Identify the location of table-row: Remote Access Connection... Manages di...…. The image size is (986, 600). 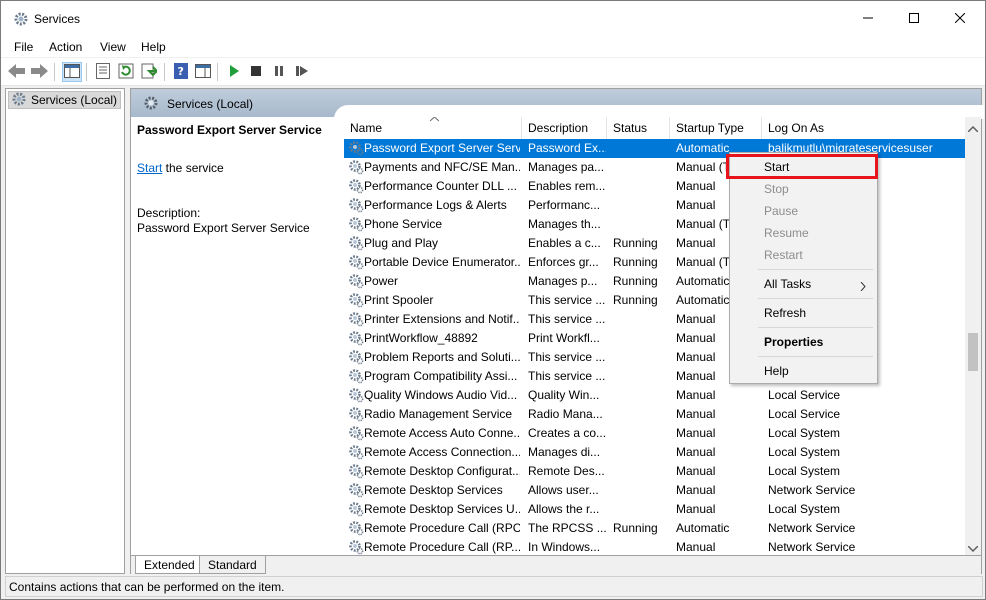
(654, 452).